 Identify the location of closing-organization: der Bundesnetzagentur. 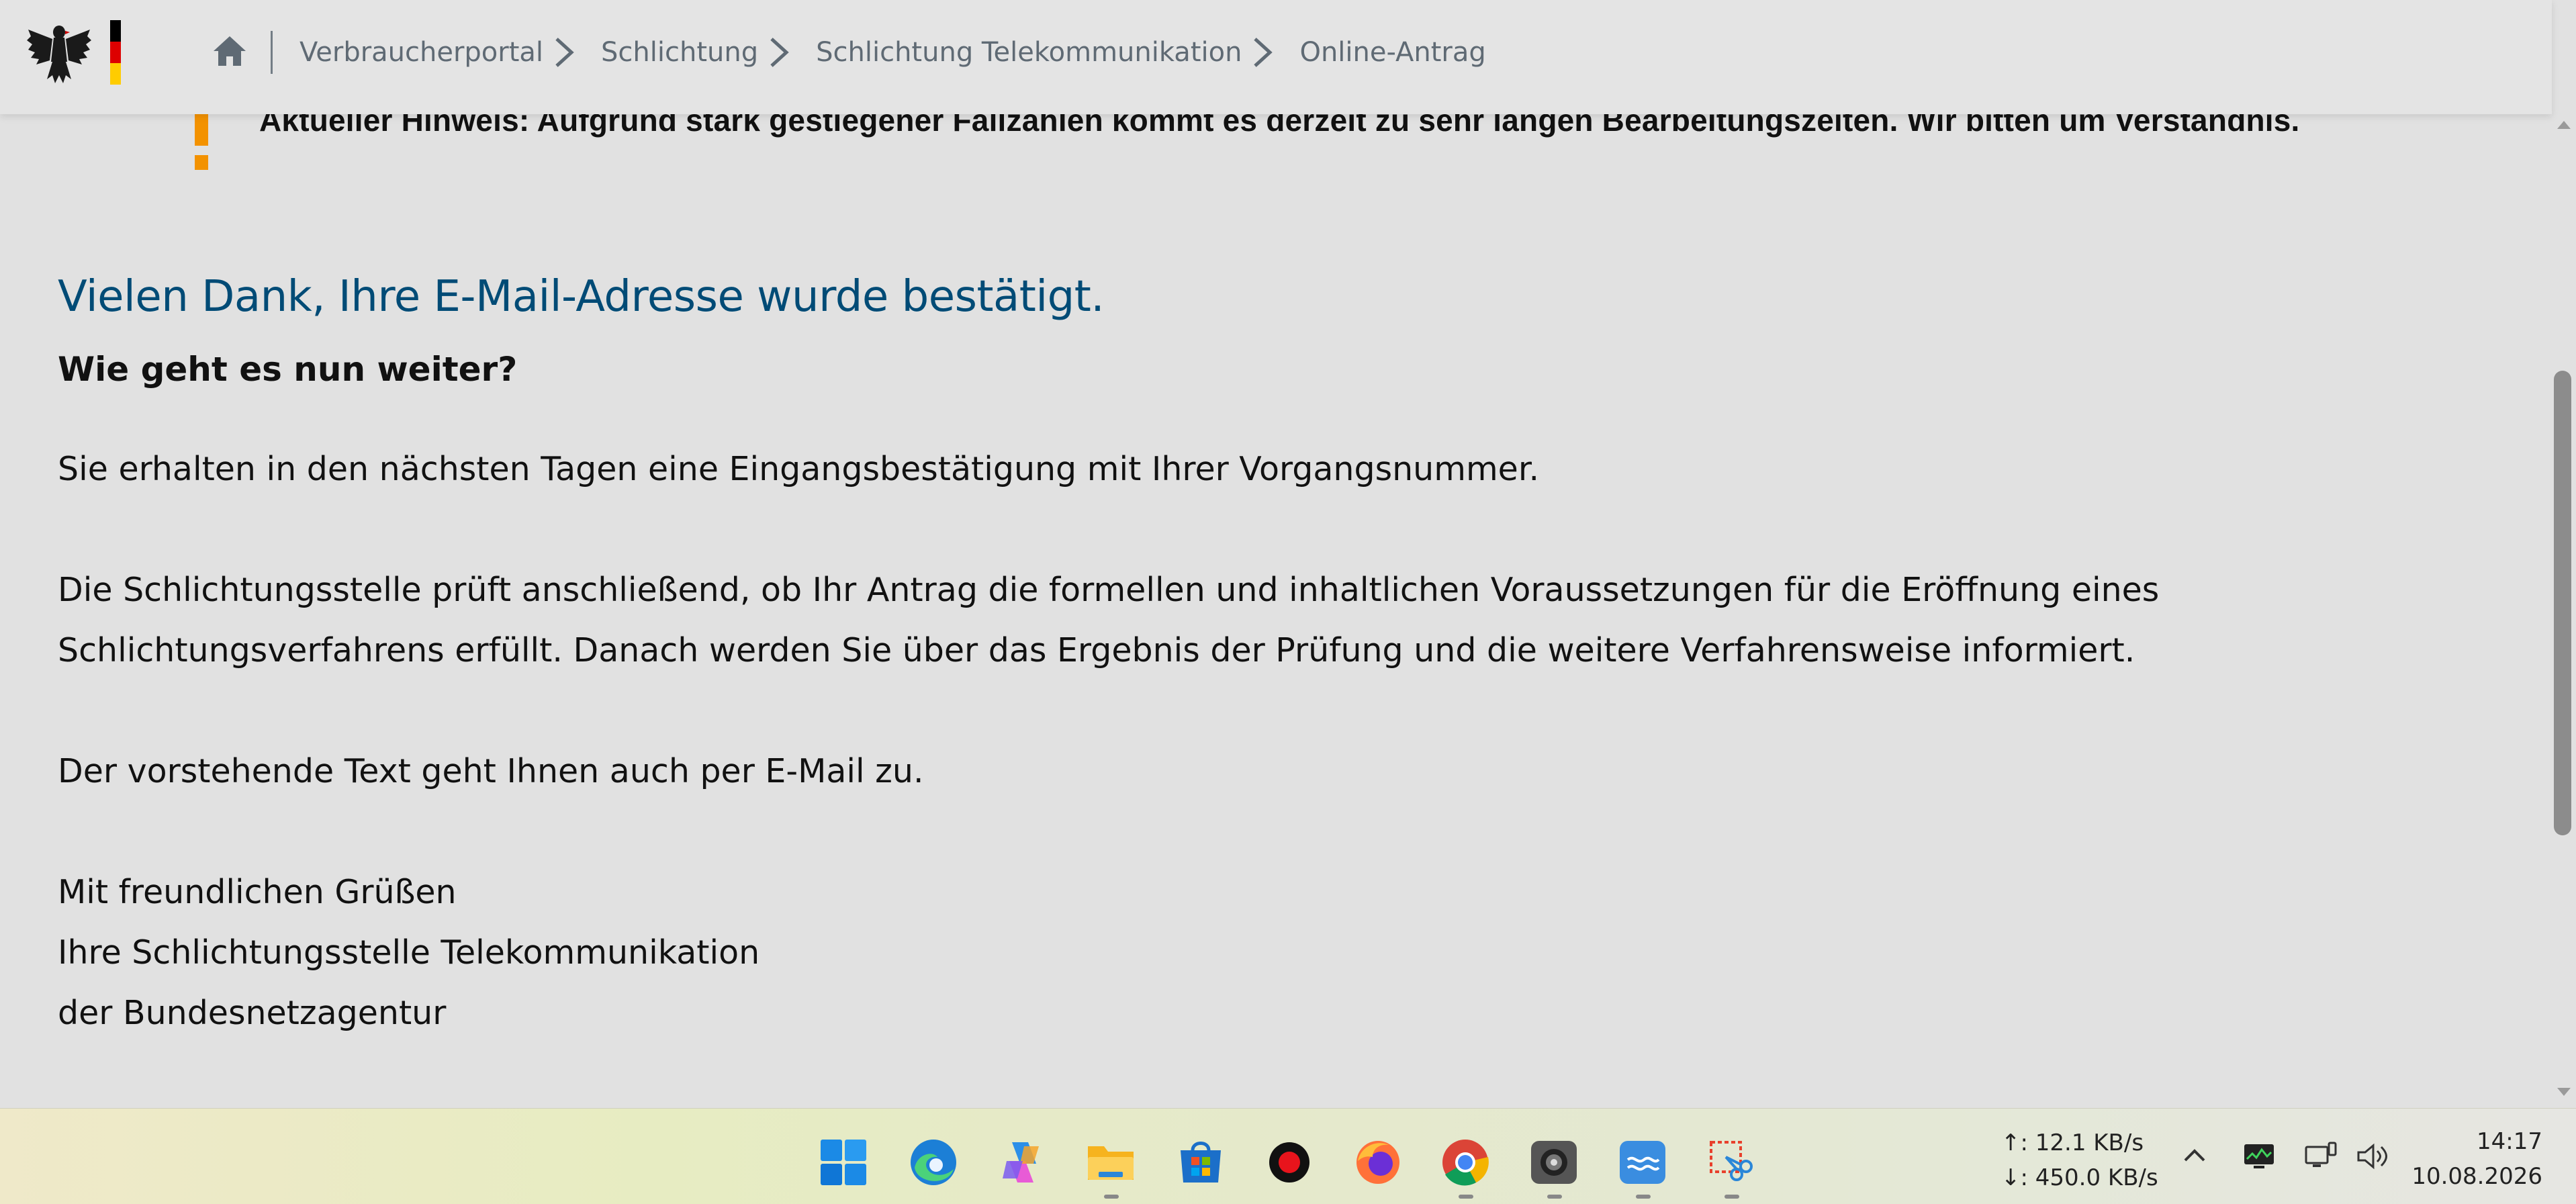
(252, 1013).